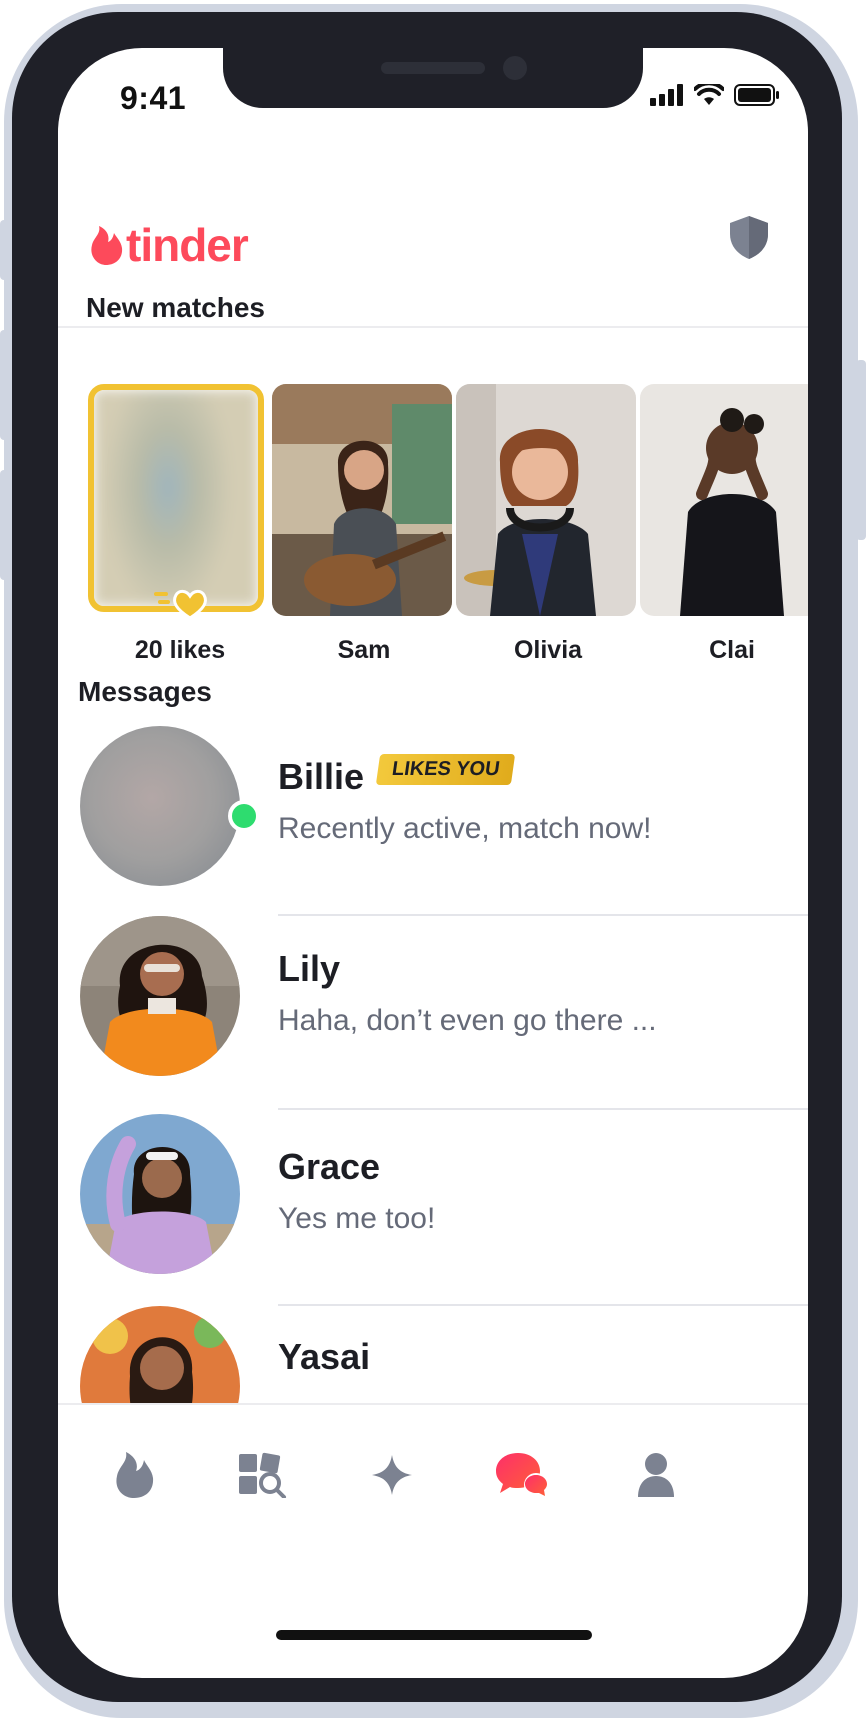  What do you see at coordinates (445, 769) in the screenshot?
I see `likes-you-badge: LIKES YOU` at bounding box center [445, 769].